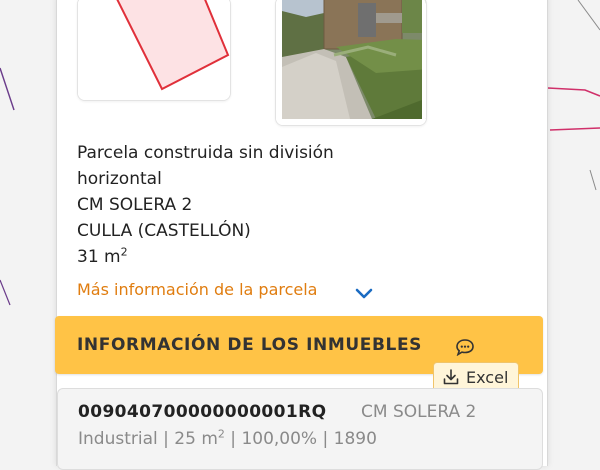 Image resolution: width=600 pixels, height=470 pixels. What do you see at coordinates (451, 377) in the screenshot?
I see `download-icon` at bounding box center [451, 377].